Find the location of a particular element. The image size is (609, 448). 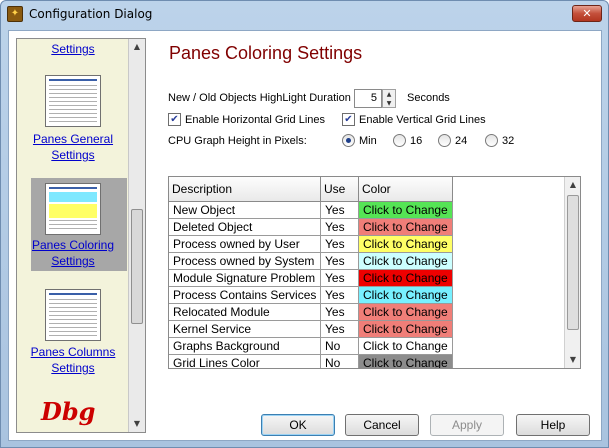

row-description-cell: Grid Lines Color is located at coordinates (245, 361).